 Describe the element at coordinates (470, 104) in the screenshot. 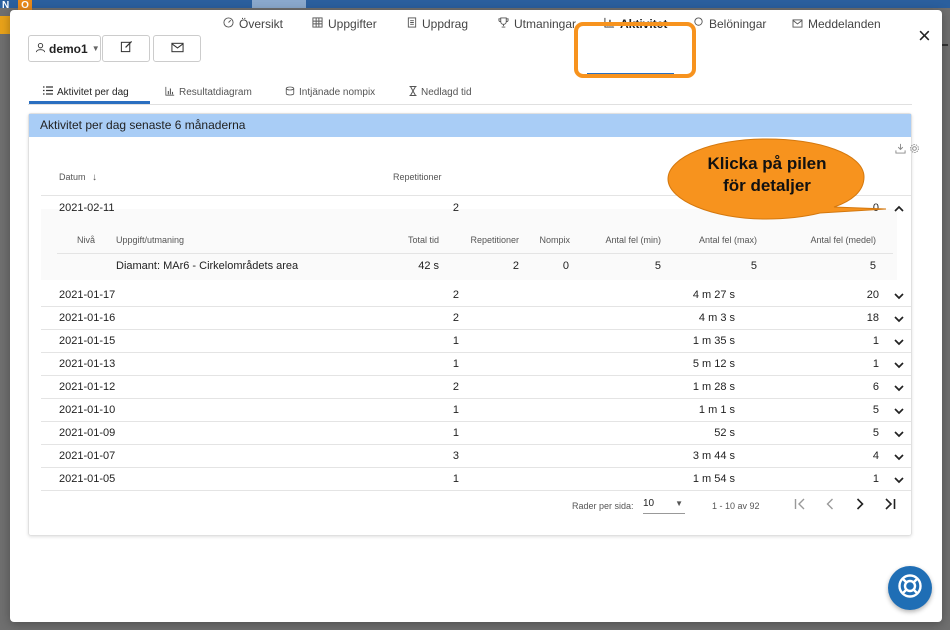

I see `subtab-divider` at that location.